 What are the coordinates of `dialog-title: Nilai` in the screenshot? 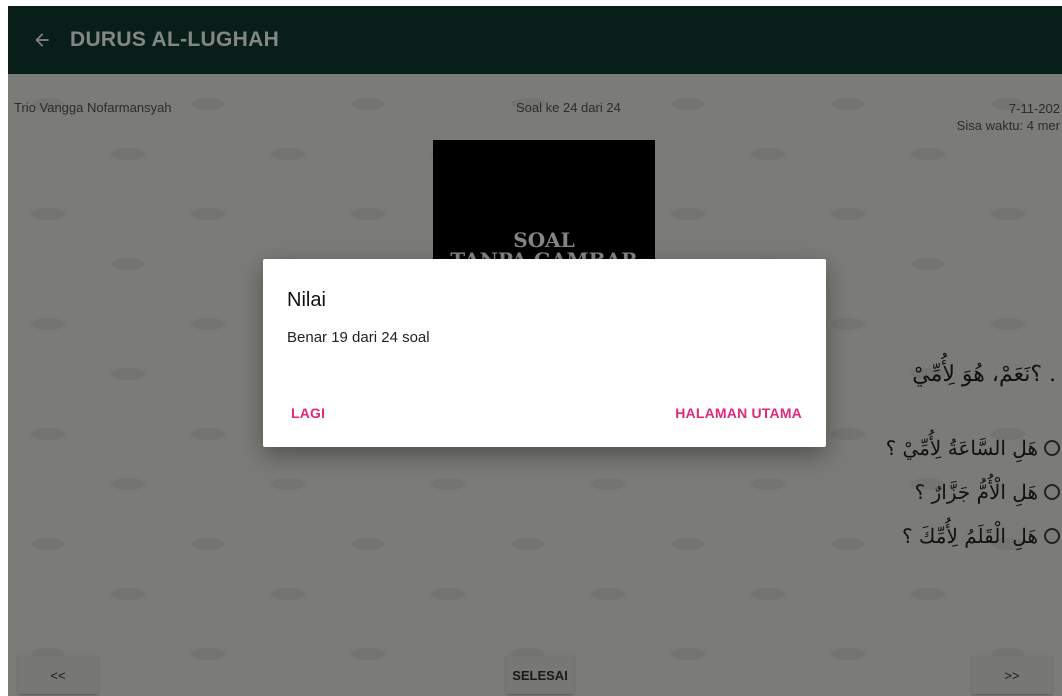 It's located at (306, 300).